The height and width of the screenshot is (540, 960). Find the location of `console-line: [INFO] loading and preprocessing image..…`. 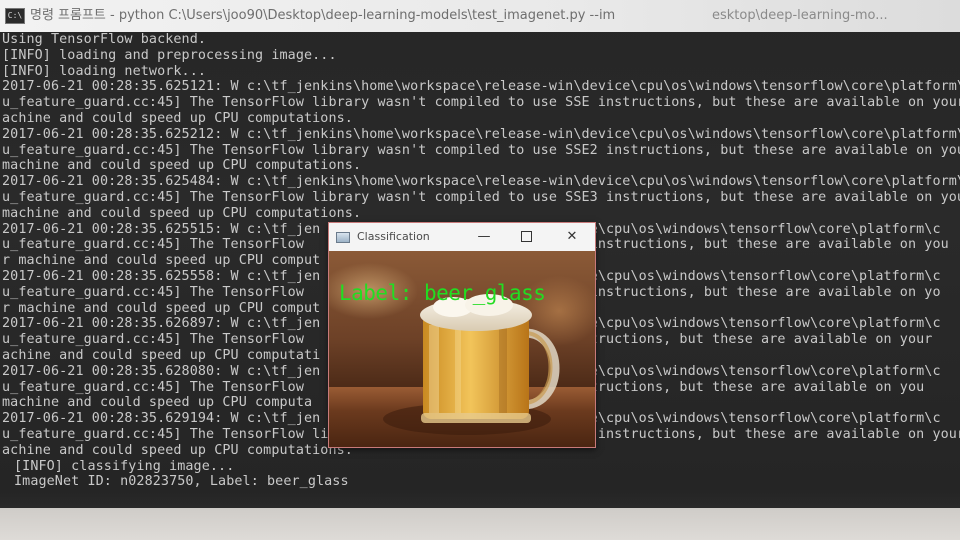

console-line: [INFO] loading and preprocessing image..… is located at coordinates (169, 55).